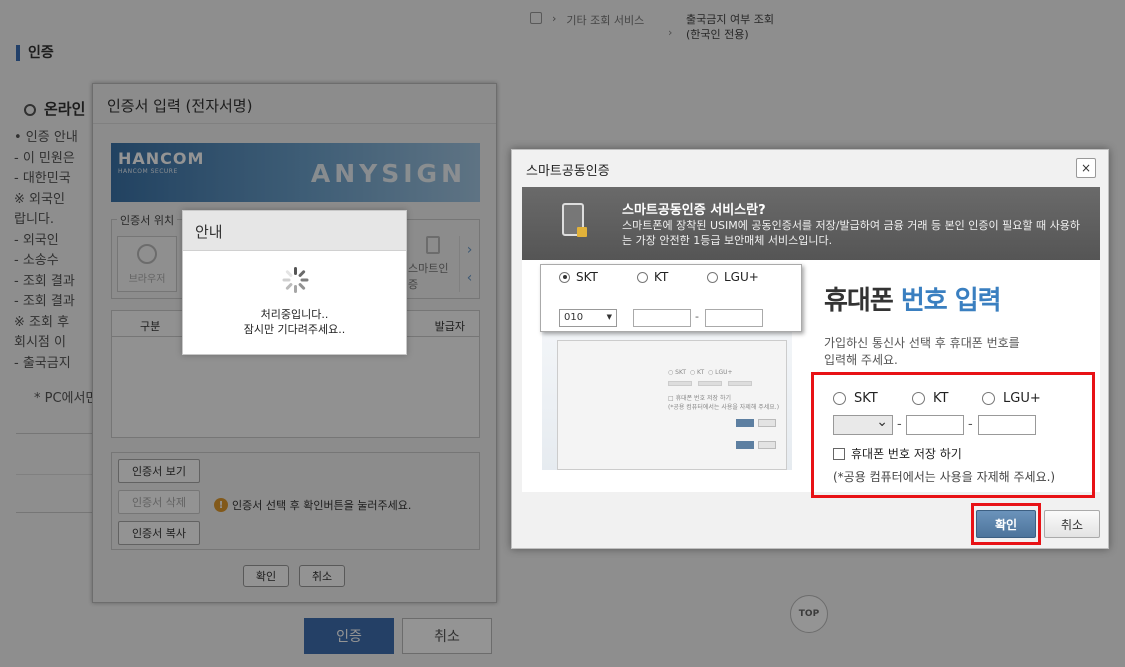 This screenshot has width=1125, height=667. Describe the element at coordinates (863, 424) in the screenshot. I see `phone-prefix-select` at that location.